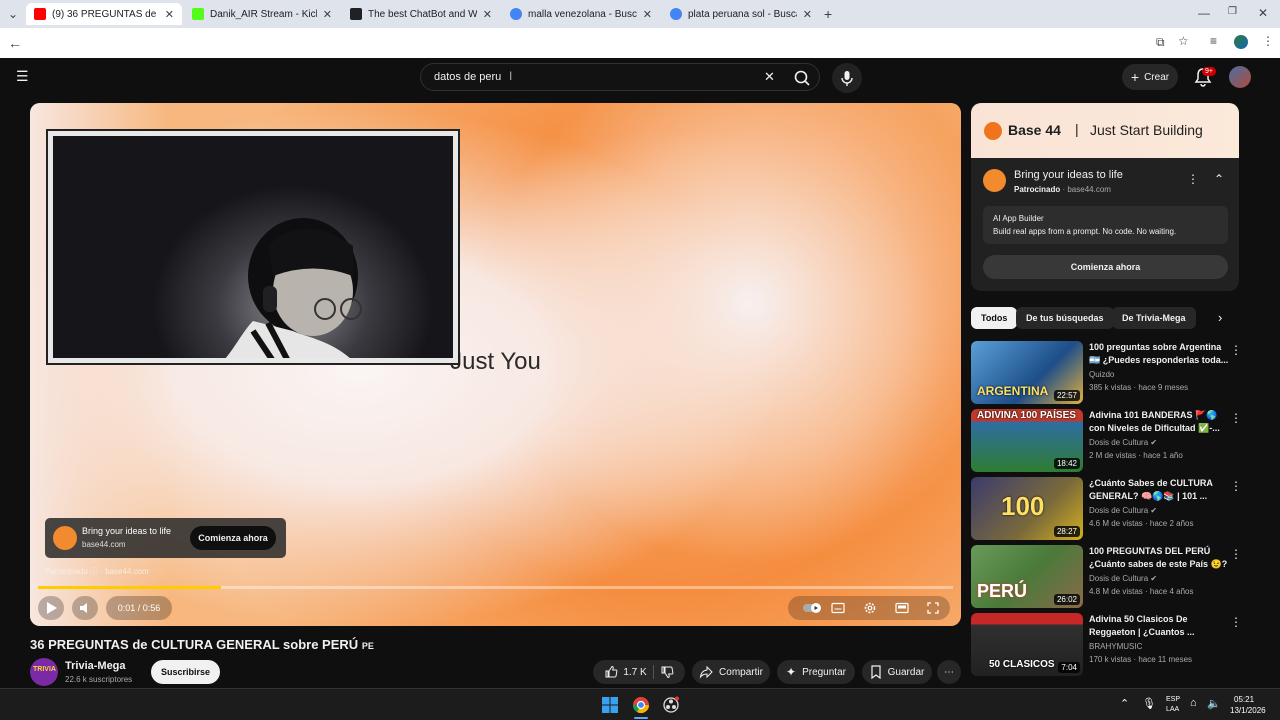  Describe the element at coordinates (902, 608) in the screenshot. I see `miniplayer-icon` at that location.